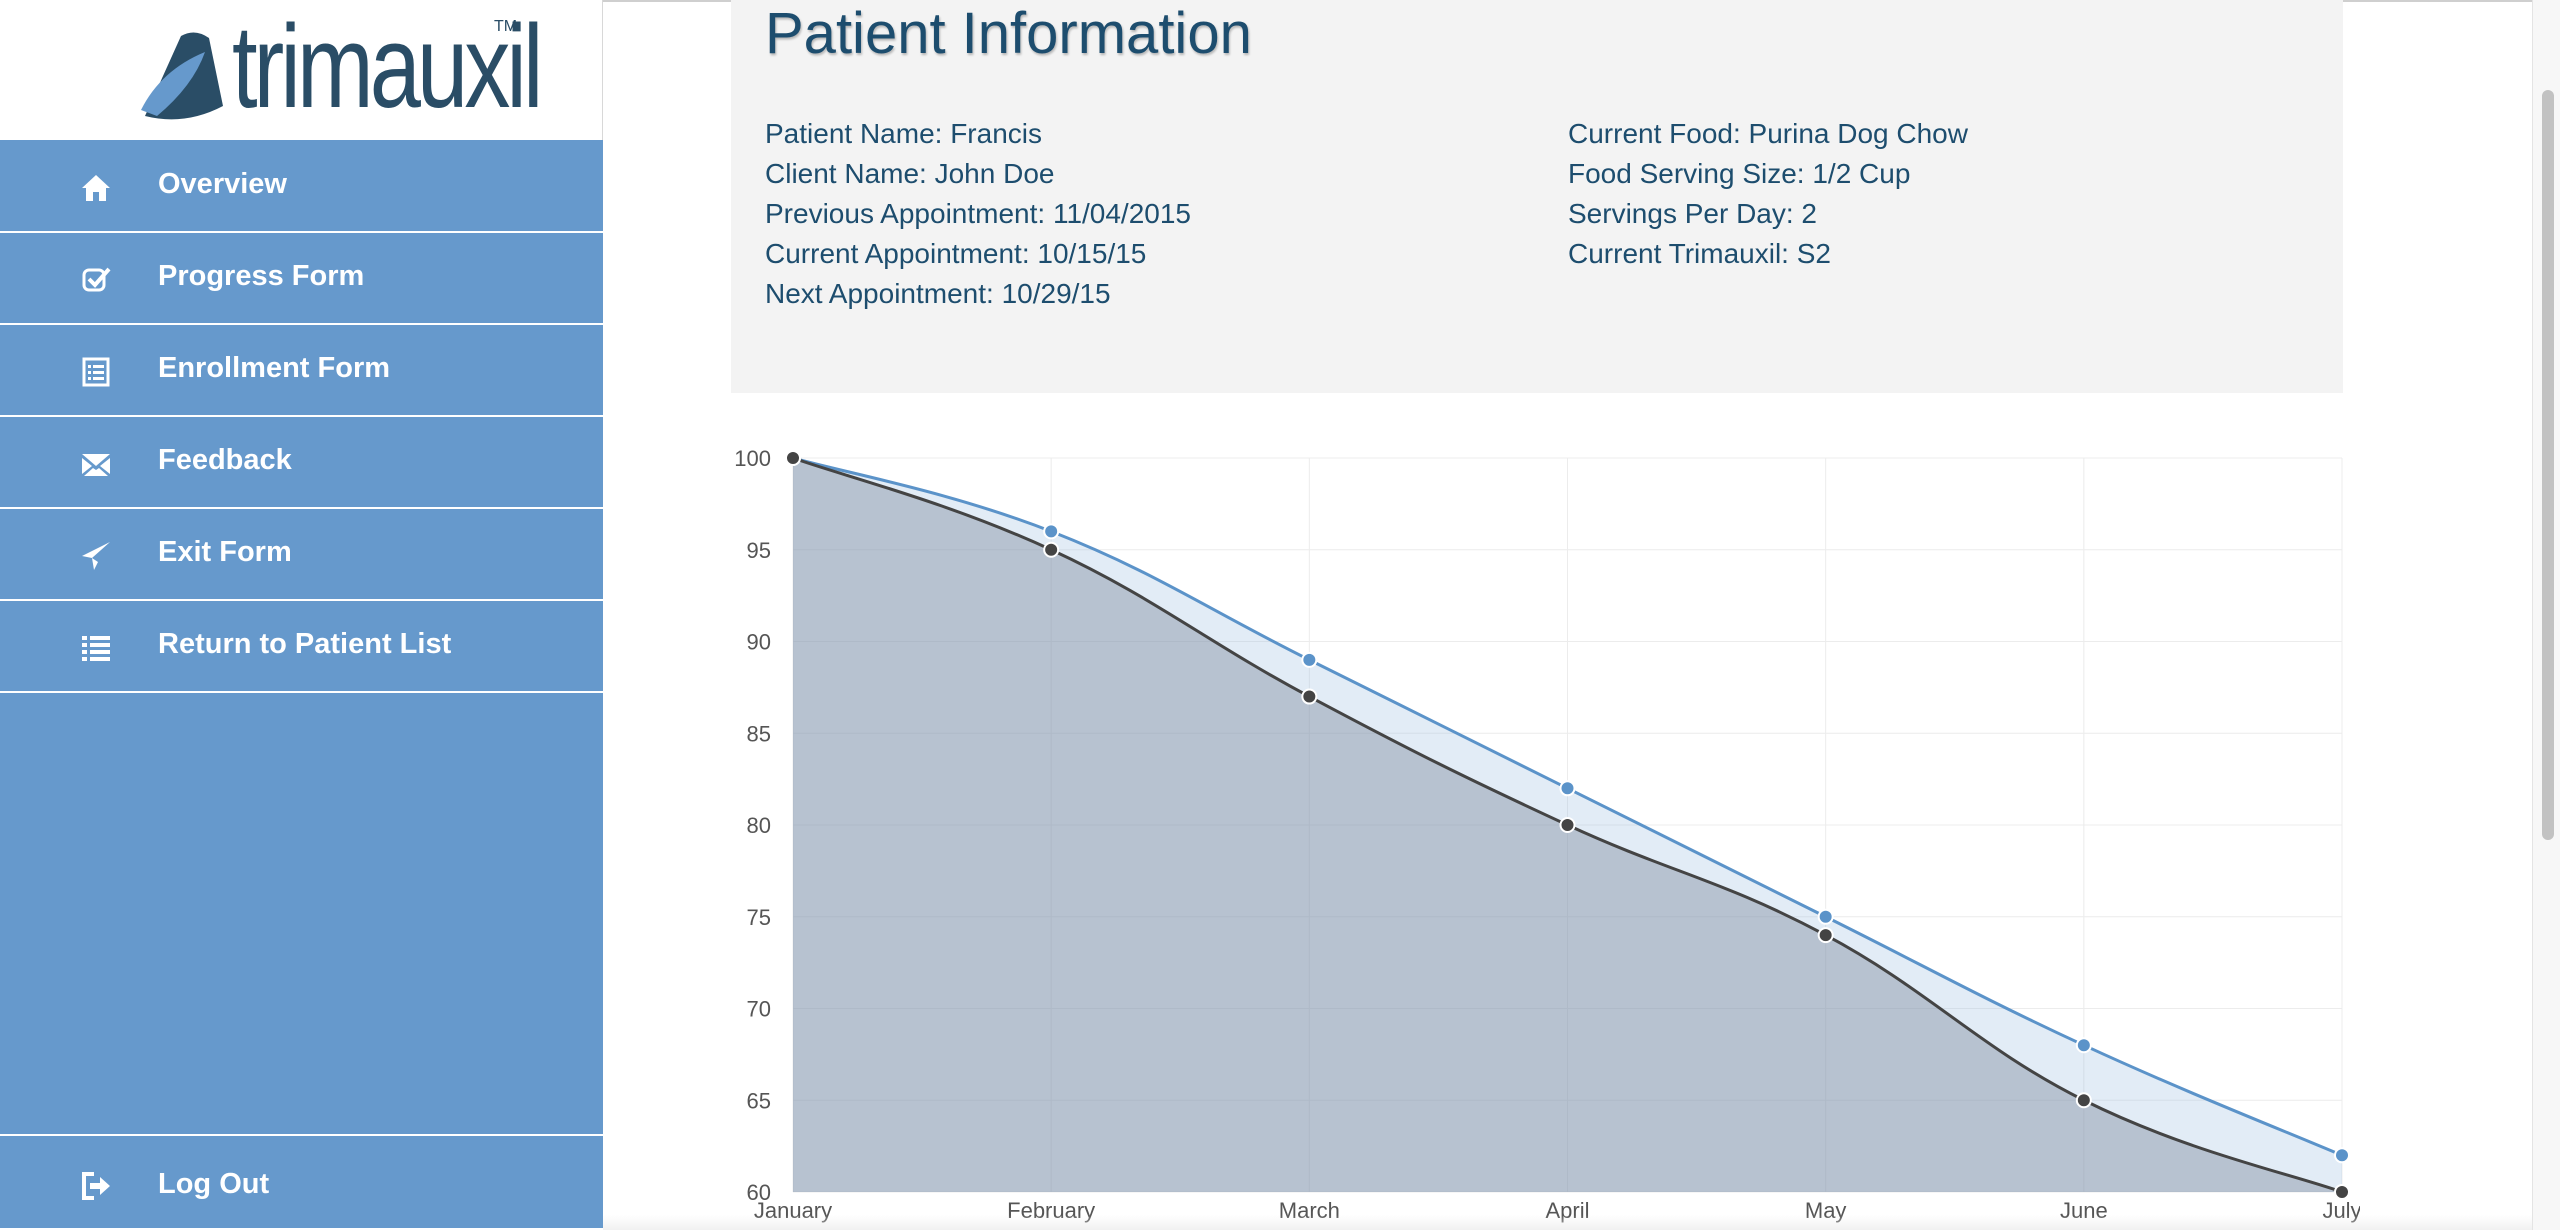 This screenshot has height=1230, width=2560. I want to click on nav-item-return-to-patient-list: Return to Patient List, so click(301, 647).